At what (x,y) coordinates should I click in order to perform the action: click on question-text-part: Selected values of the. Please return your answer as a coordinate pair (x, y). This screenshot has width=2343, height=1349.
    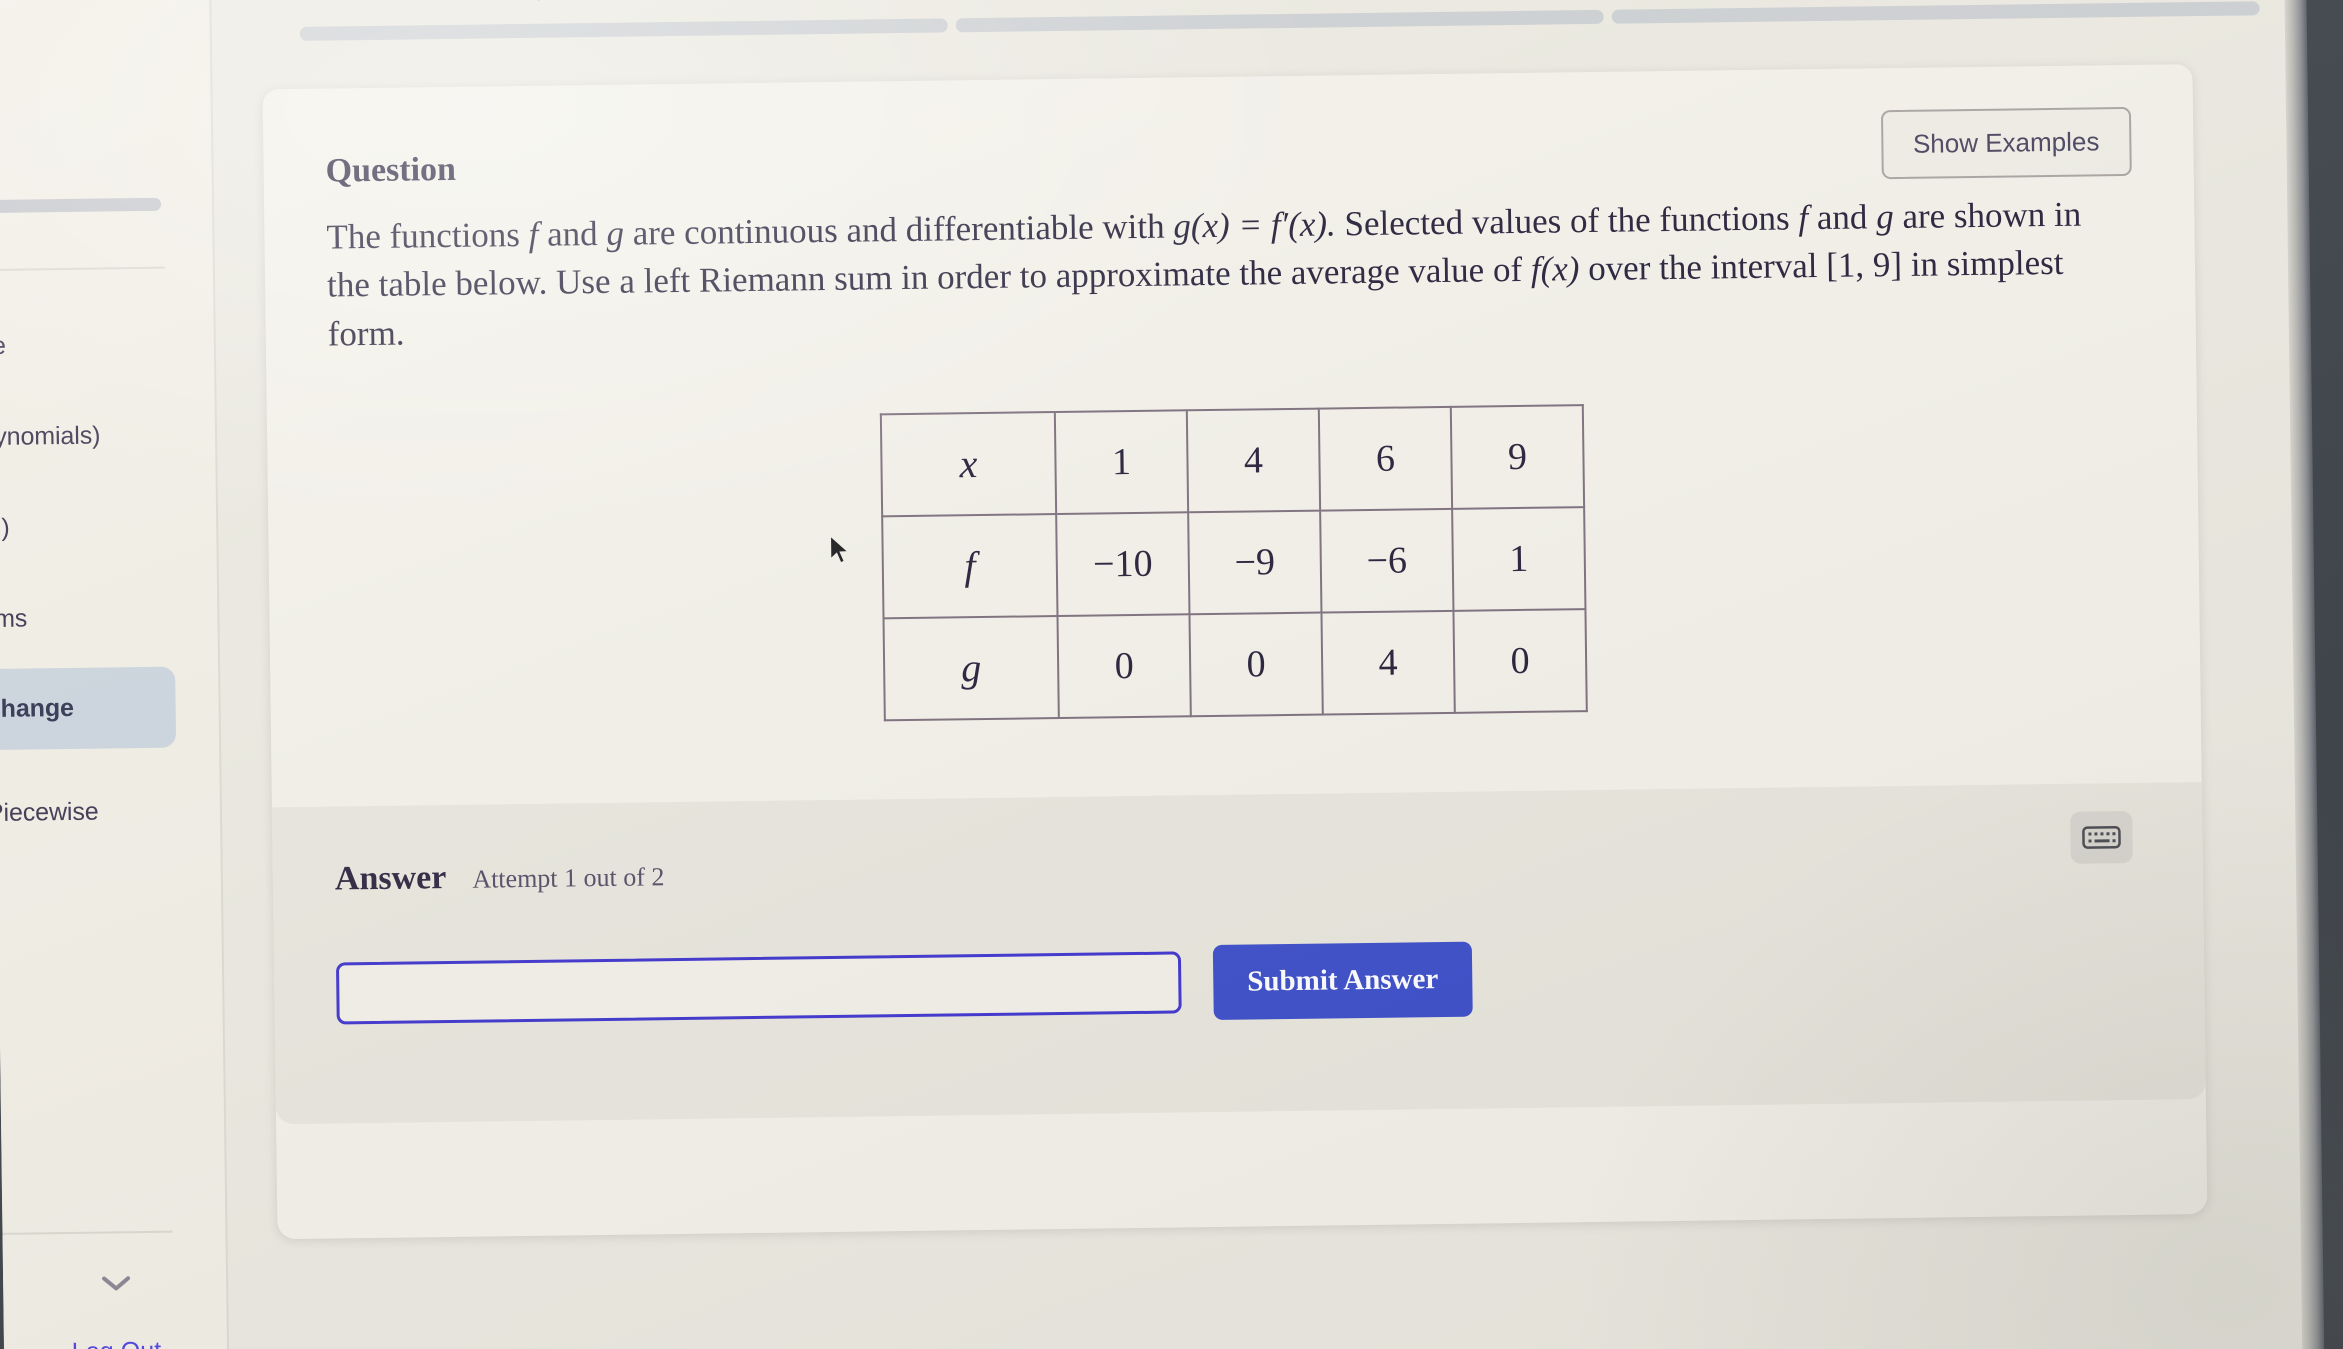
    Looking at the image, I should click on (1493, 222).